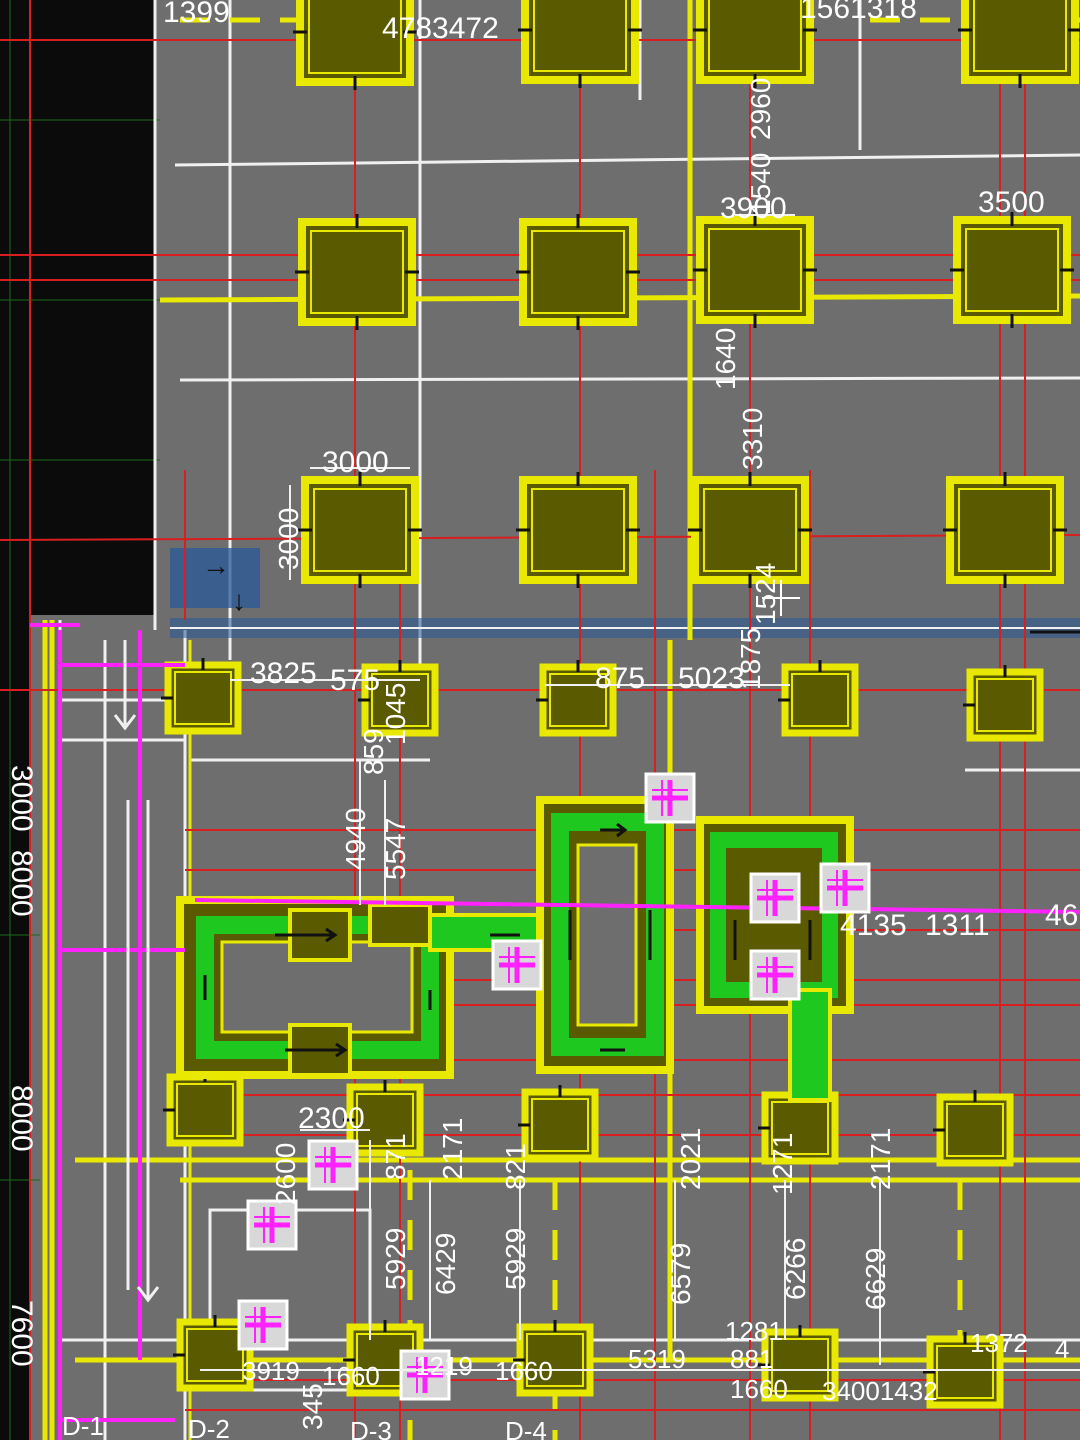 Image resolution: width=1080 pixels, height=1440 pixels. I want to click on dim-label: 575, so click(355, 680).